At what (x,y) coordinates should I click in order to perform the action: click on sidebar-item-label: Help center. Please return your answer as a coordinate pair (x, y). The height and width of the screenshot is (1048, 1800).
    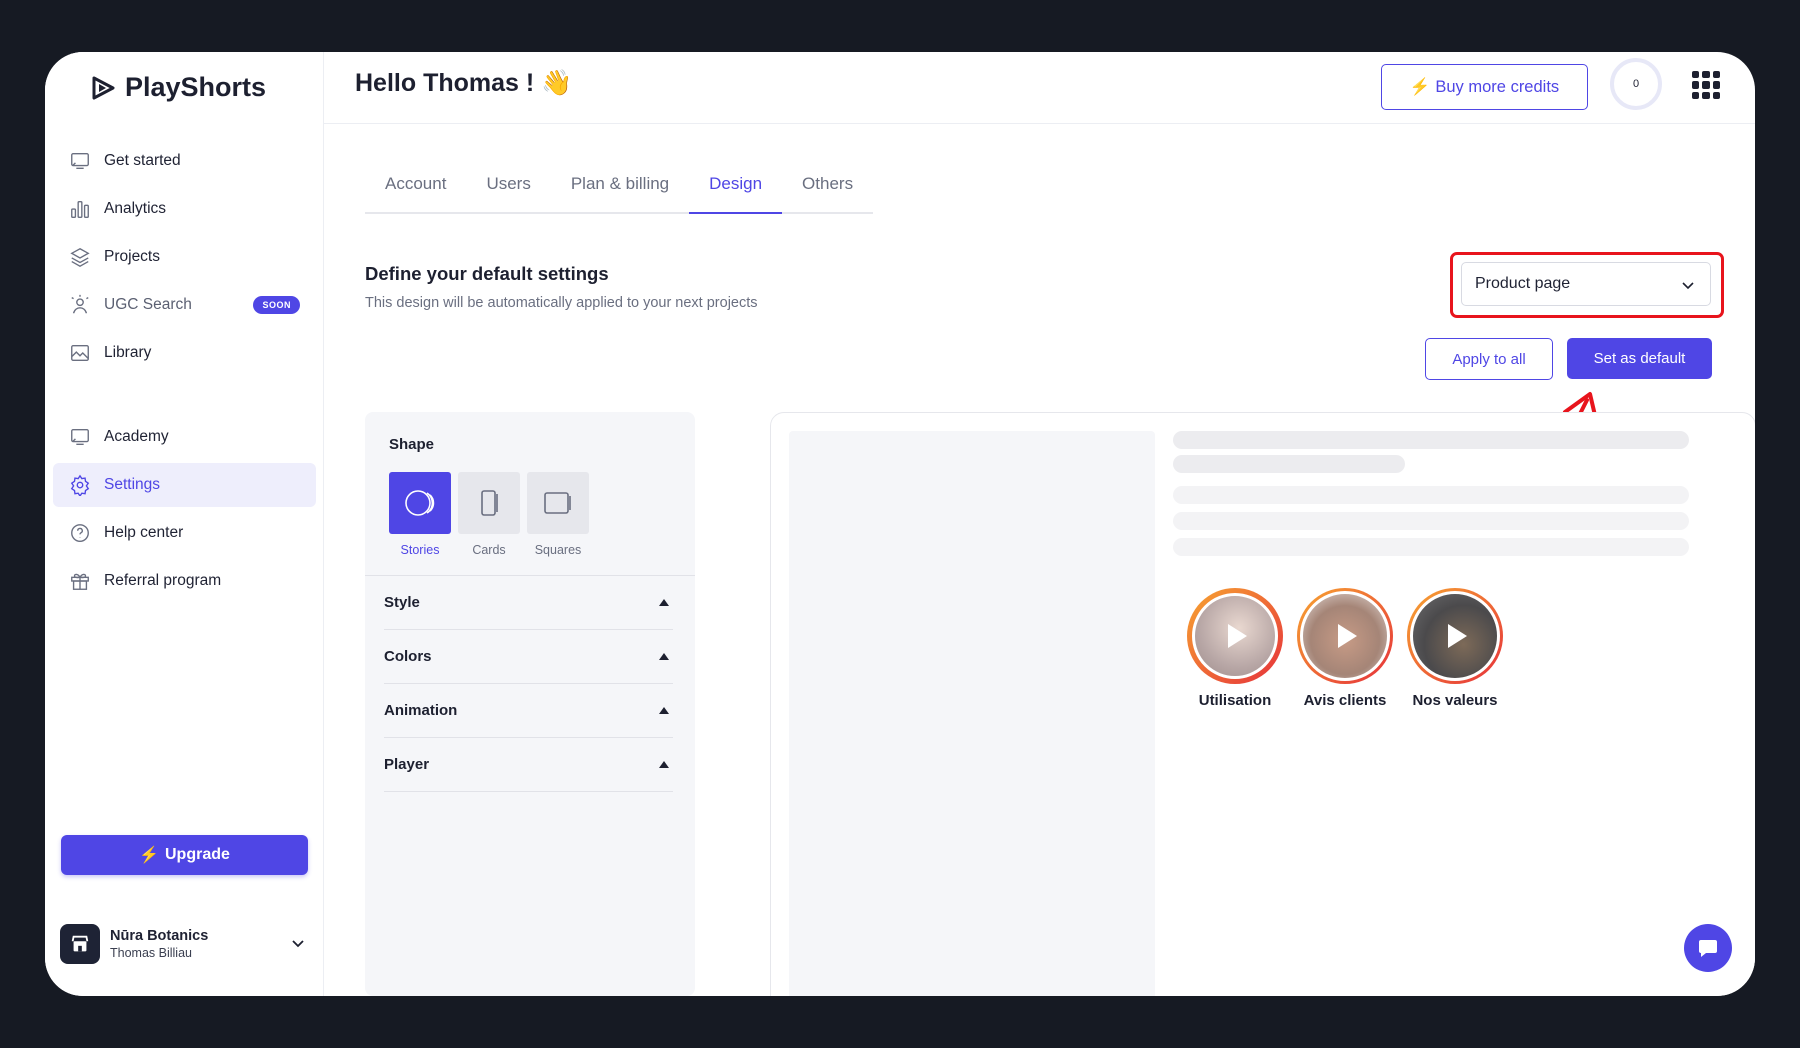
    Looking at the image, I should click on (144, 532).